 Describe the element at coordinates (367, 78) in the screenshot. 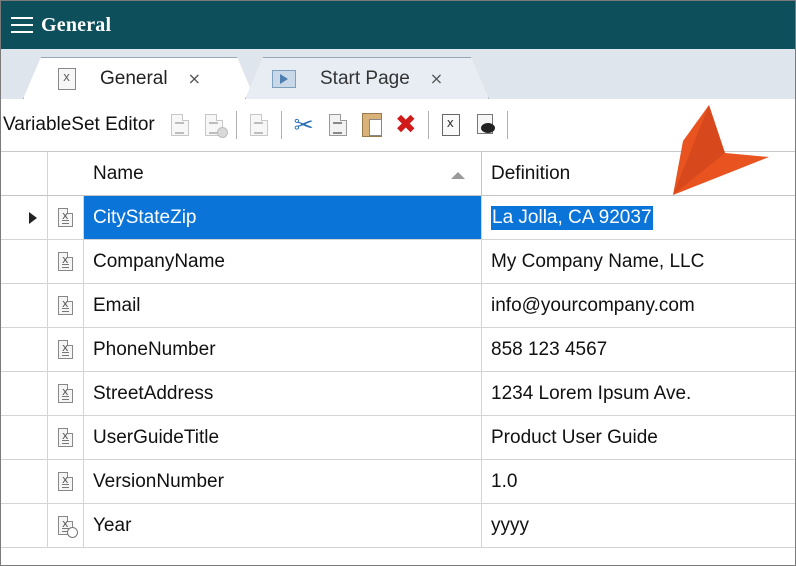

I see `tab-start-page: Start Page ×` at that location.